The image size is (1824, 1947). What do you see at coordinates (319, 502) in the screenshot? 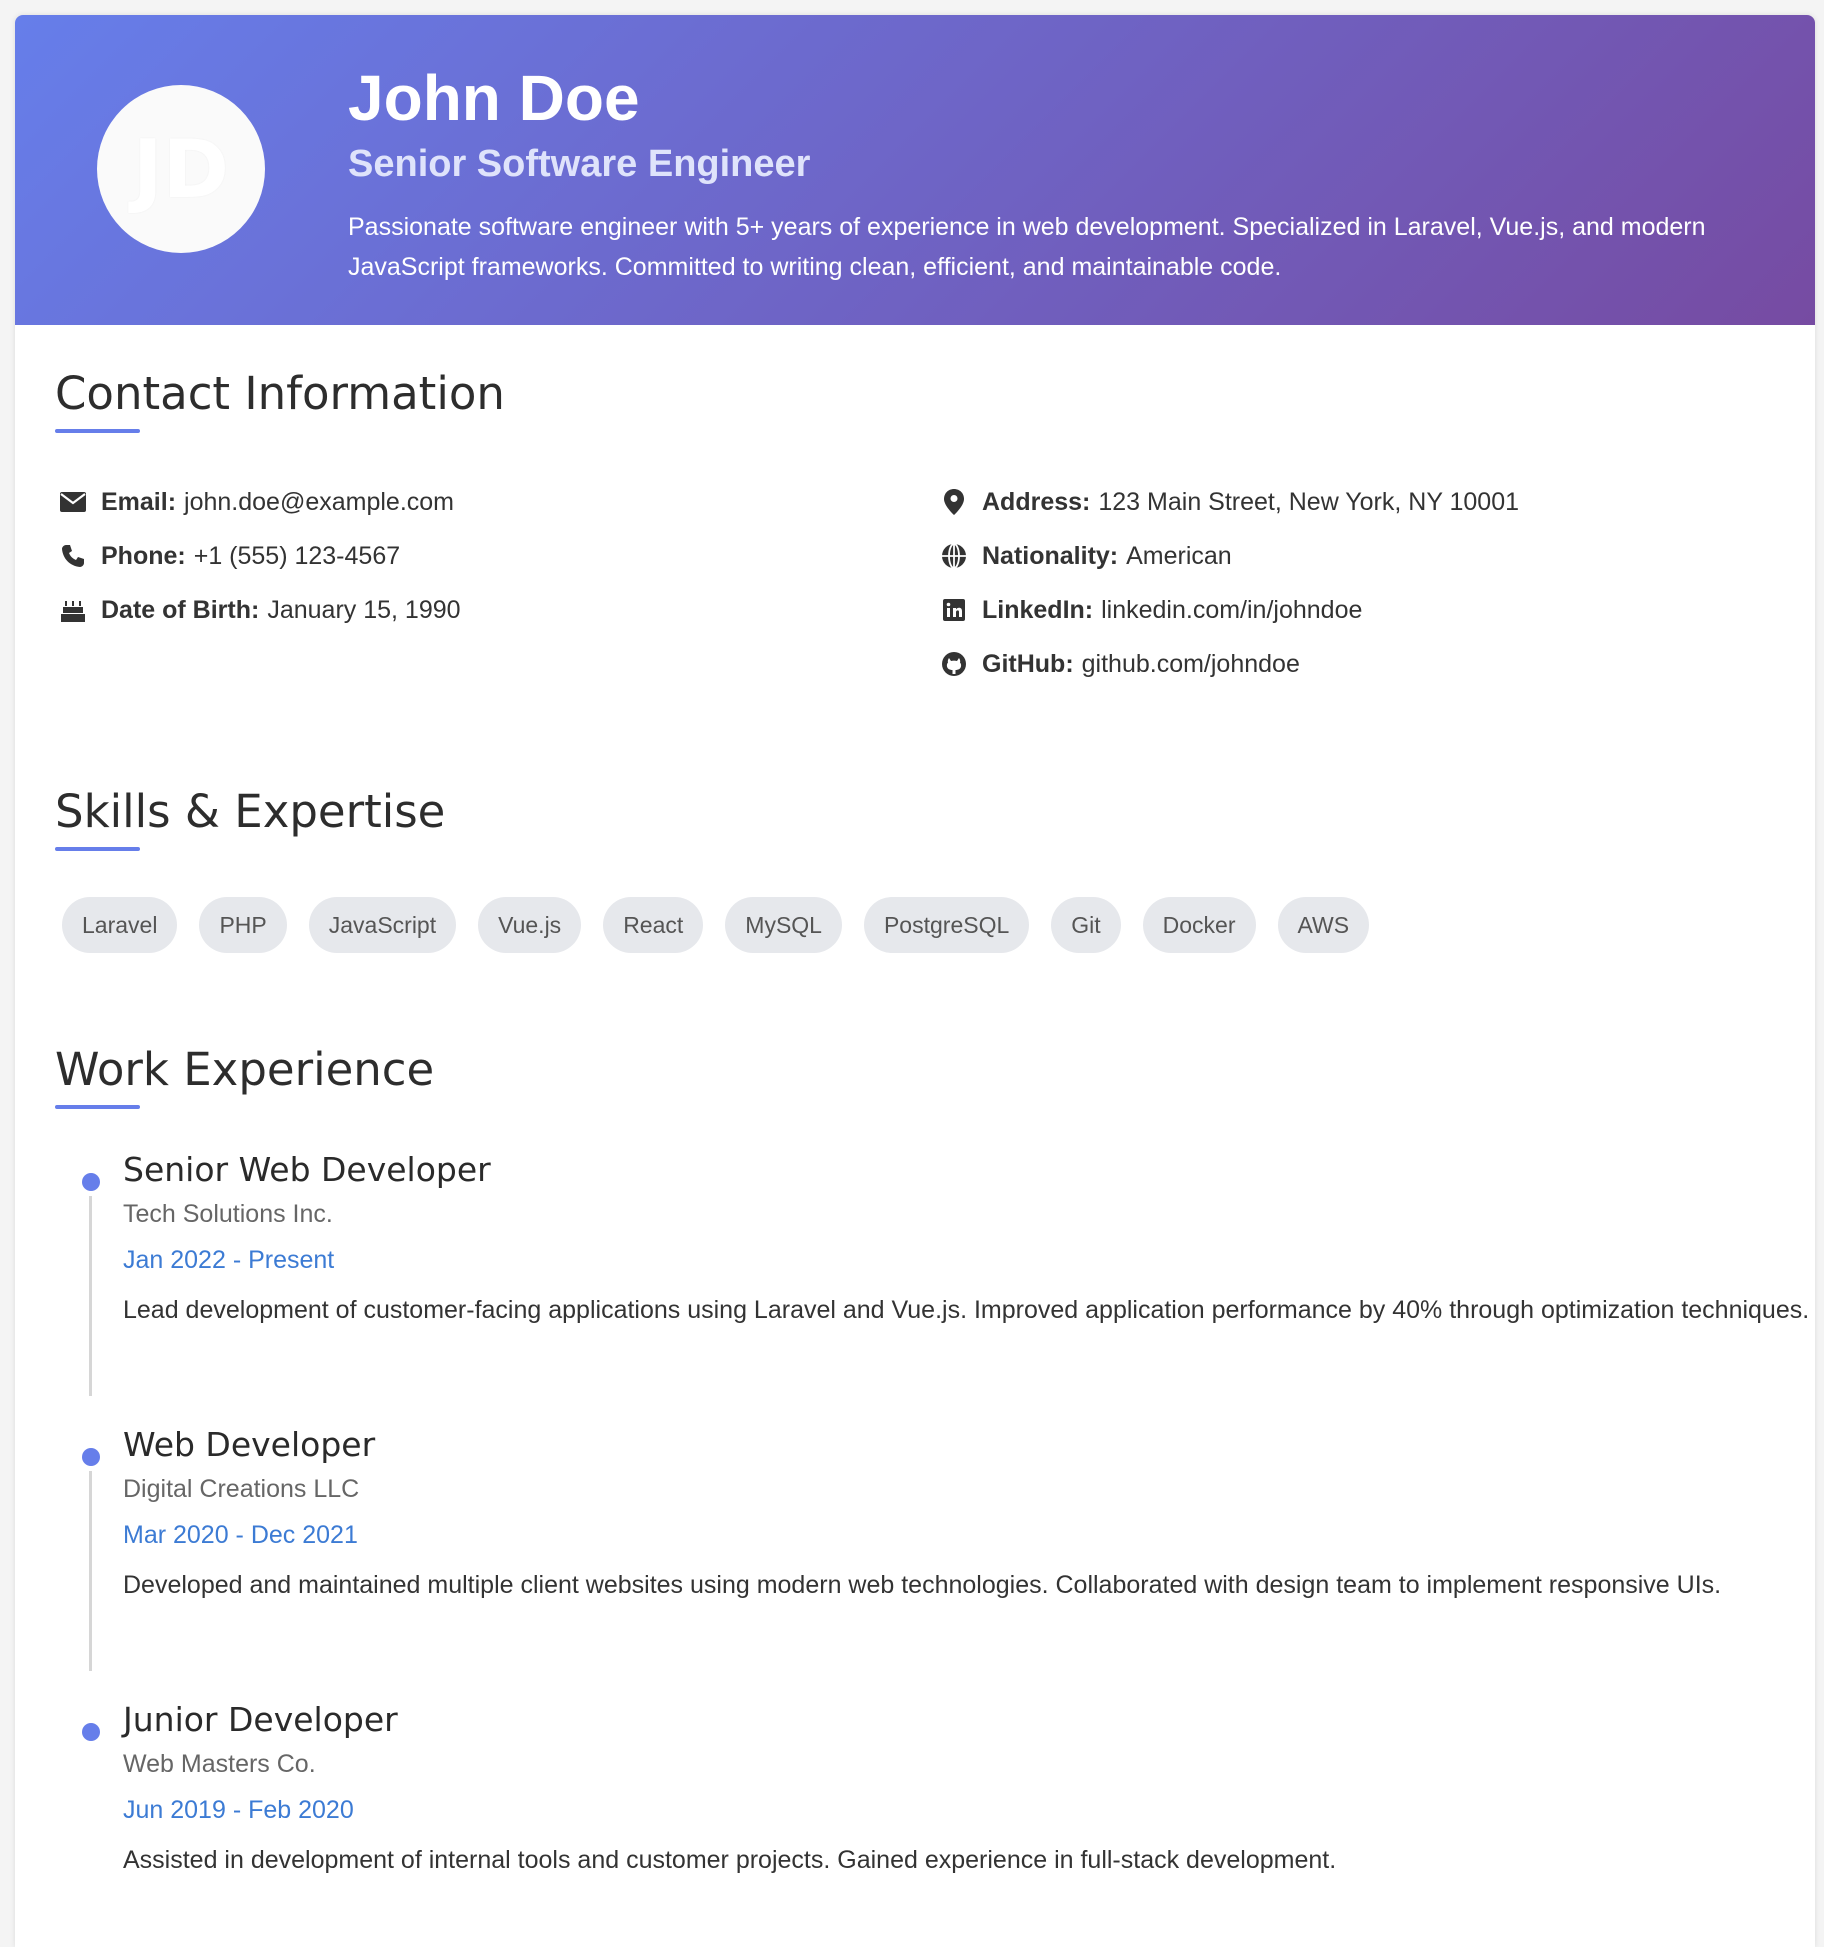
I see `email-value: john.doe@example.com` at bounding box center [319, 502].